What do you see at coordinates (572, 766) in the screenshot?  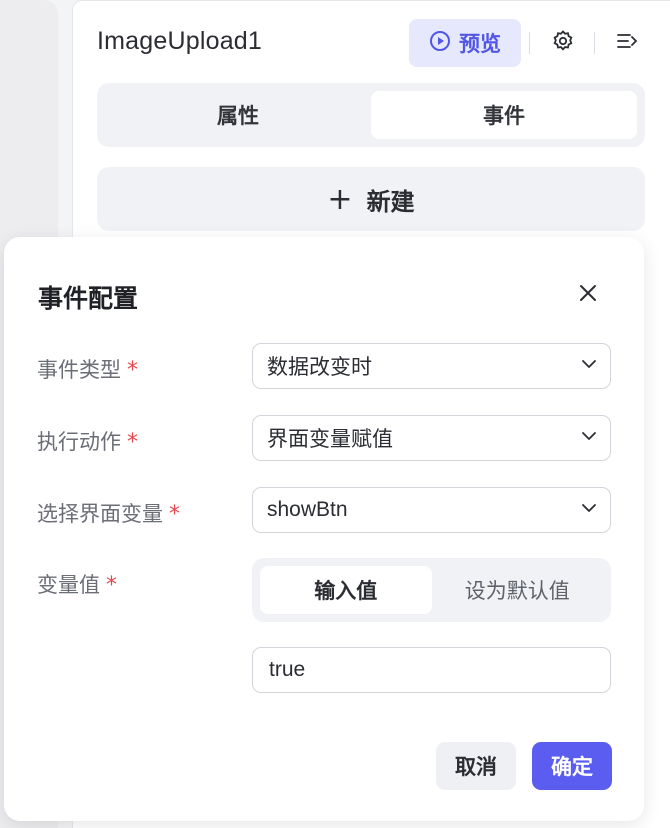 I see `confirm-button: 确定` at bounding box center [572, 766].